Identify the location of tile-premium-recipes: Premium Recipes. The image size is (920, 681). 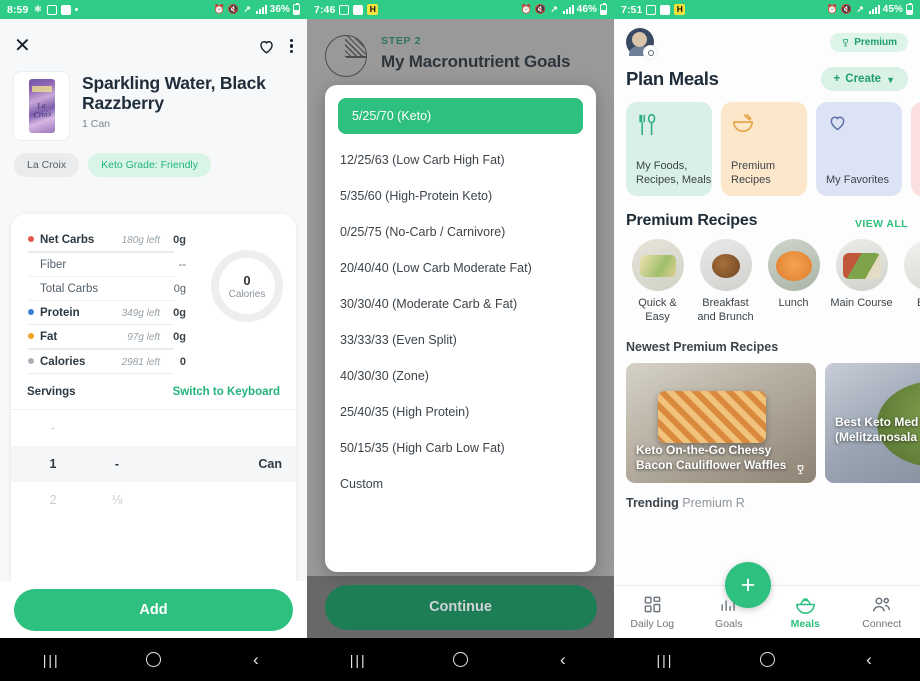
(764, 149).